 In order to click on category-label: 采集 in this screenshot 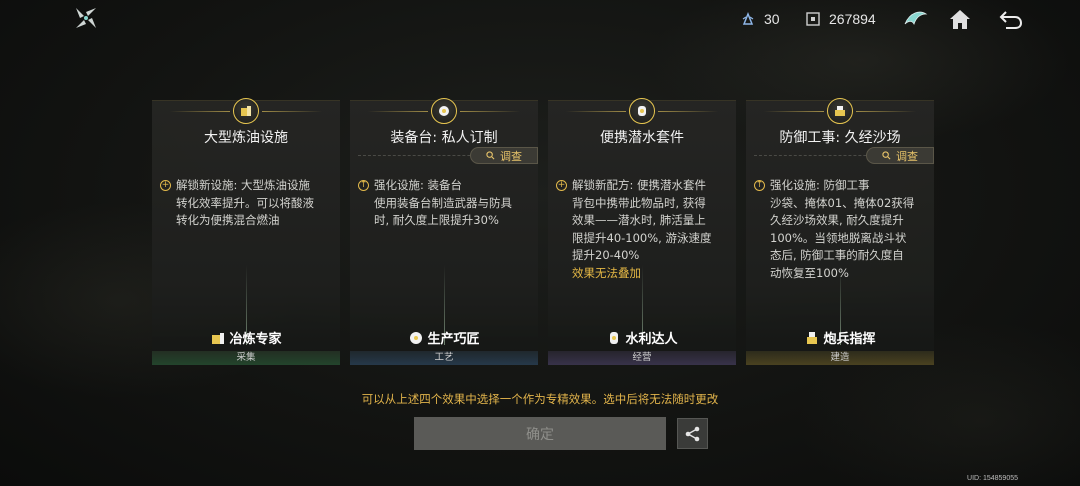, I will do `click(246, 358)`.